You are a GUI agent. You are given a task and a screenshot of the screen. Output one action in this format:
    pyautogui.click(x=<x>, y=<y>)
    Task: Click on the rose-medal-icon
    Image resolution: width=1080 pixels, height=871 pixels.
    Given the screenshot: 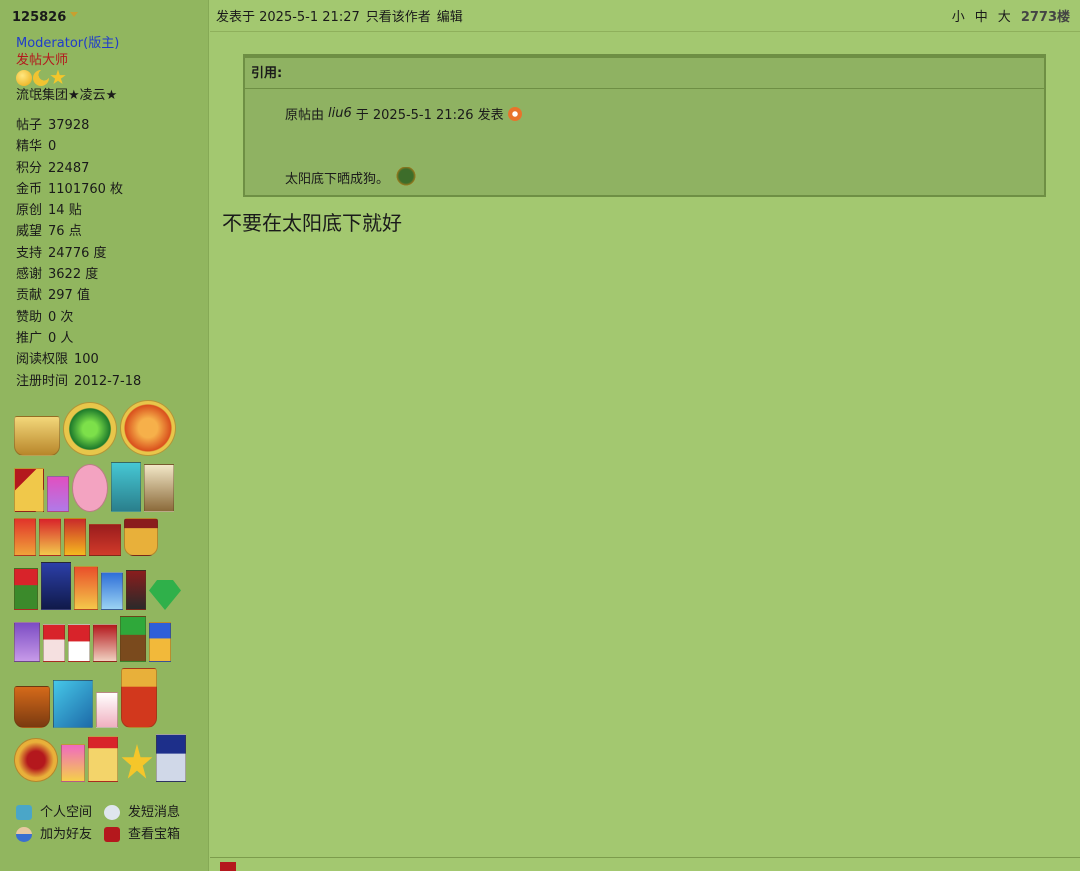 What is the action you would take?
    pyautogui.click(x=26, y=589)
    